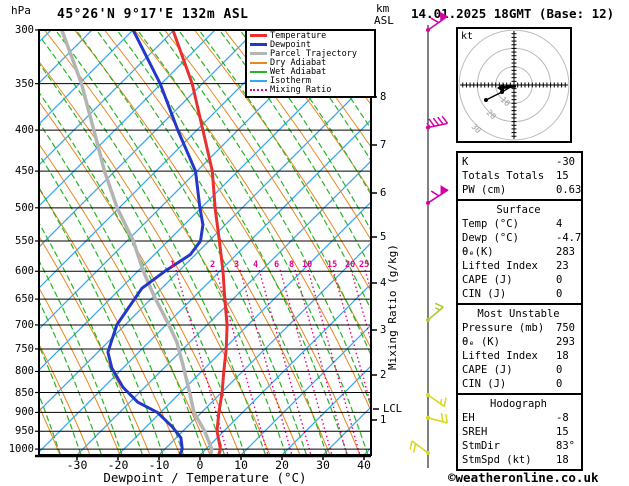  What do you see at coordinates (569, 238) in the screenshot?
I see `table-row-value: -4.7` at bounding box center [569, 238].